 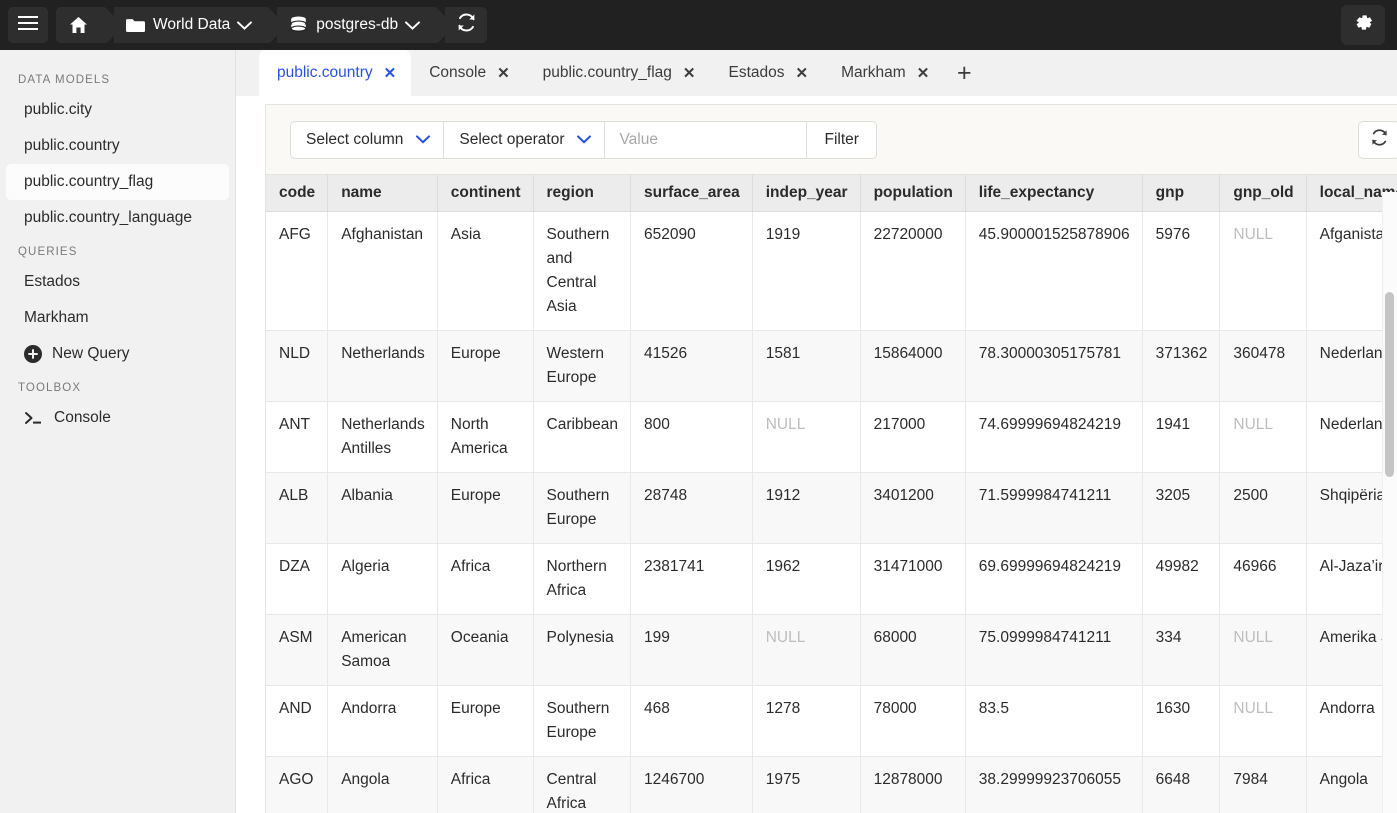 I want to click on vertical-scrollbar-thumb, so click(x=1389, y=384).